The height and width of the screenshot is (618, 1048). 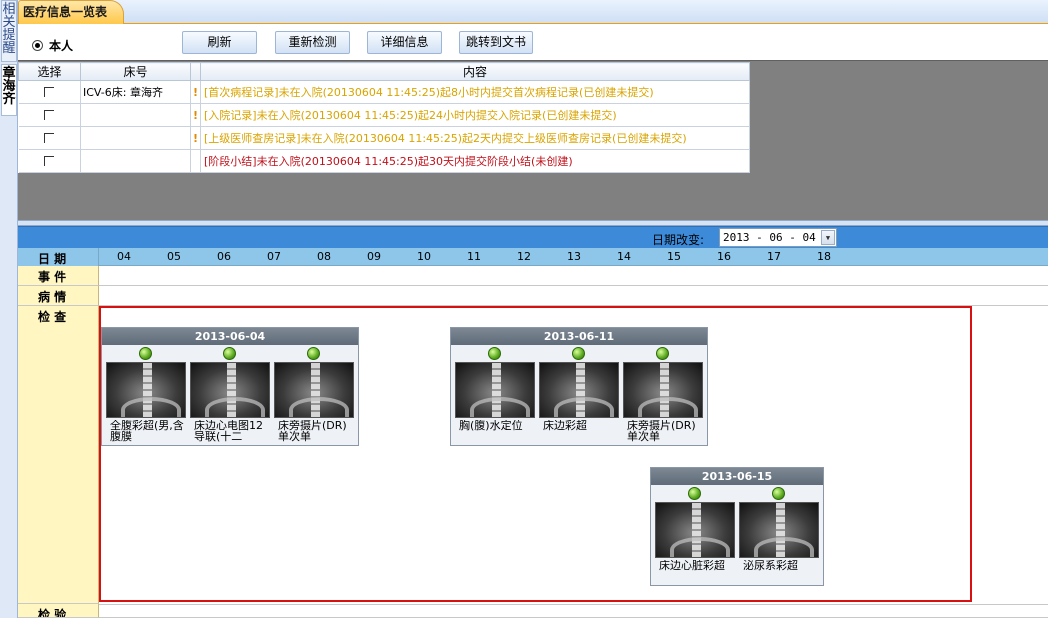 What do you see at coordinates (58, 455) in the screenshot?
I see `row-label-exam: 检 查` at bounding box center [58, 455].